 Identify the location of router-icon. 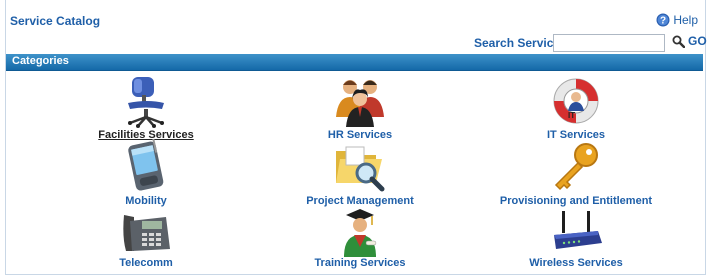
(578, 230).